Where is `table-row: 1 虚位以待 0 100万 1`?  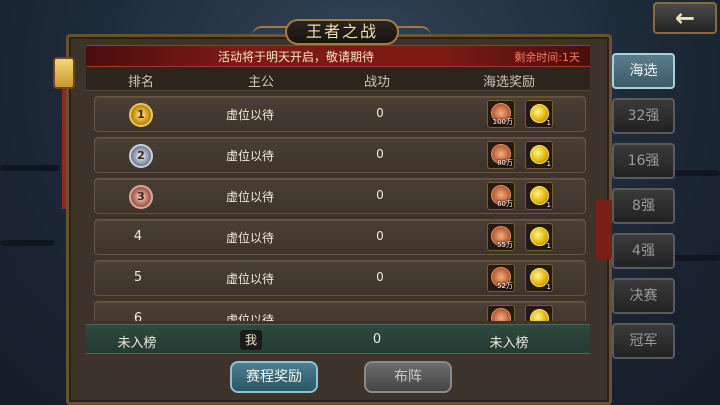
table-row: 1 虚位以待 0 100万 1 is located at coordinates (340, 114).